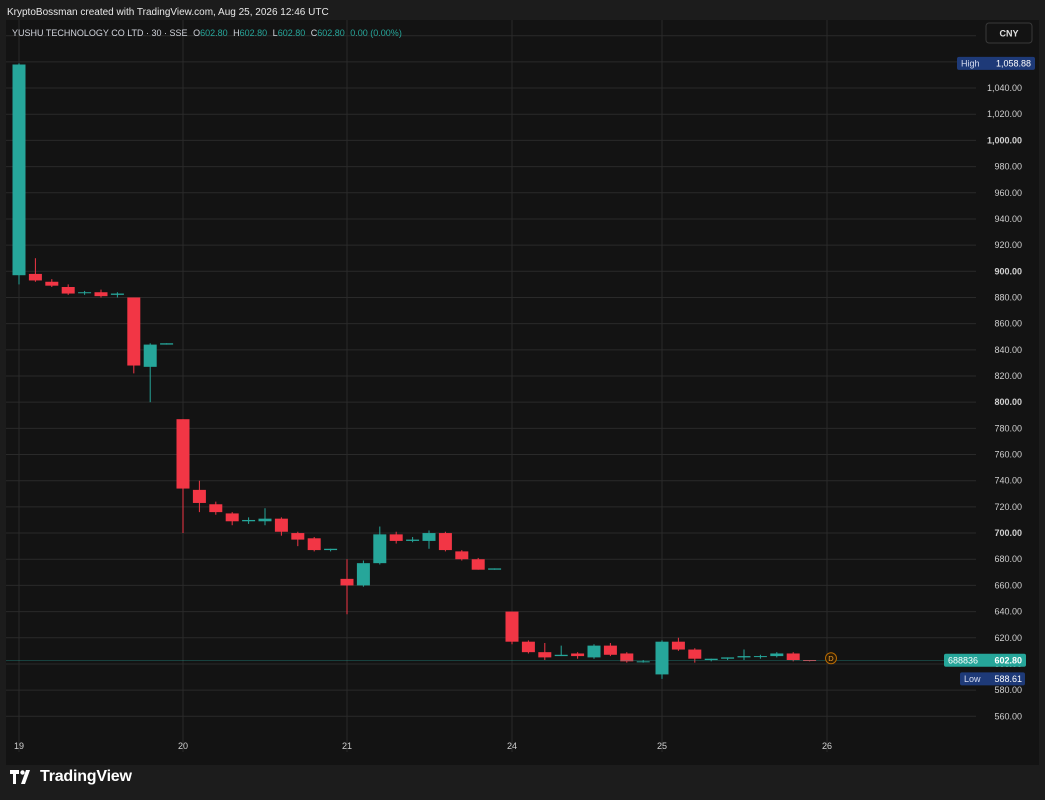 The width and height of the screenshot is (1045, 800). Describe the element at coordinates (100, 33) in the screenshot. I see `symbol-name: YUSHU TECHNOLOGY CO LTD · 30 · SSE` at that location.